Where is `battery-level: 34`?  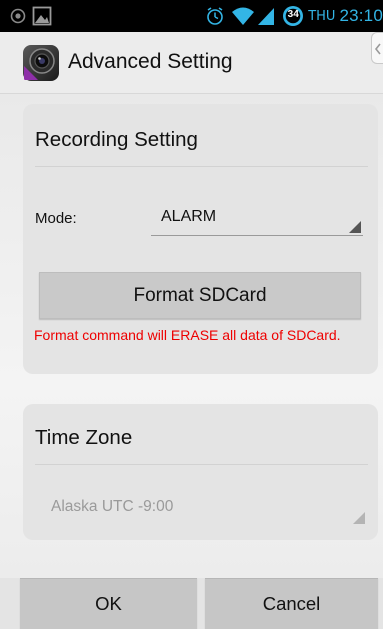 battery-level: 34 is located at coordinates (293, 14).